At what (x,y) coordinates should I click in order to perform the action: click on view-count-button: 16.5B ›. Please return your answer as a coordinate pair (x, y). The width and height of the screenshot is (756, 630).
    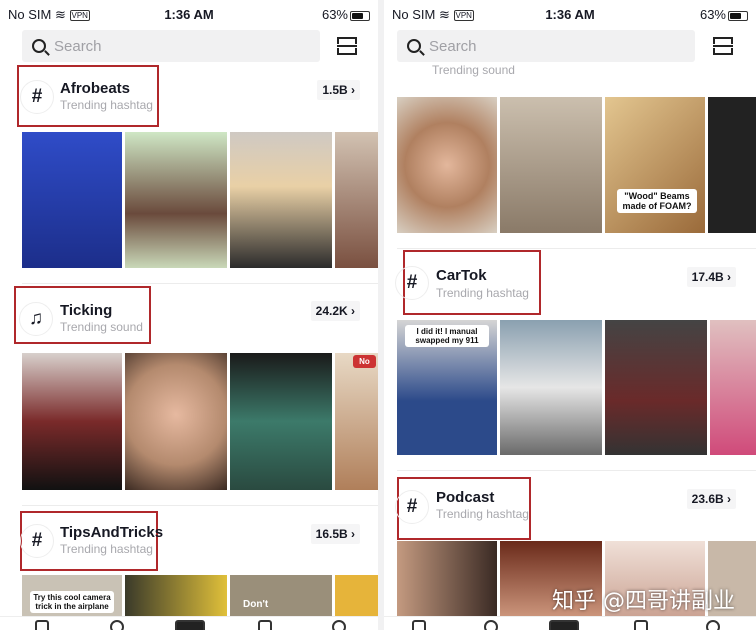
    Looking at the image, I should click on (335, 534).